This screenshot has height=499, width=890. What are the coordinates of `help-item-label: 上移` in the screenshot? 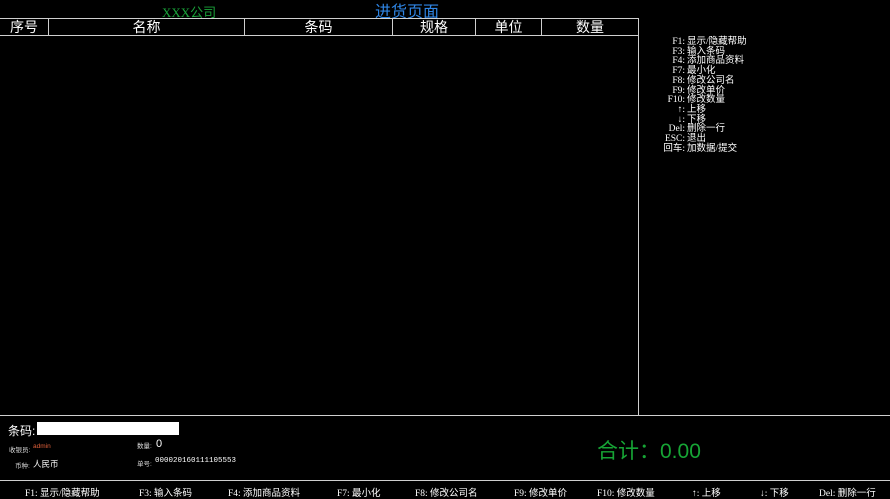 It's located at (697, 109).